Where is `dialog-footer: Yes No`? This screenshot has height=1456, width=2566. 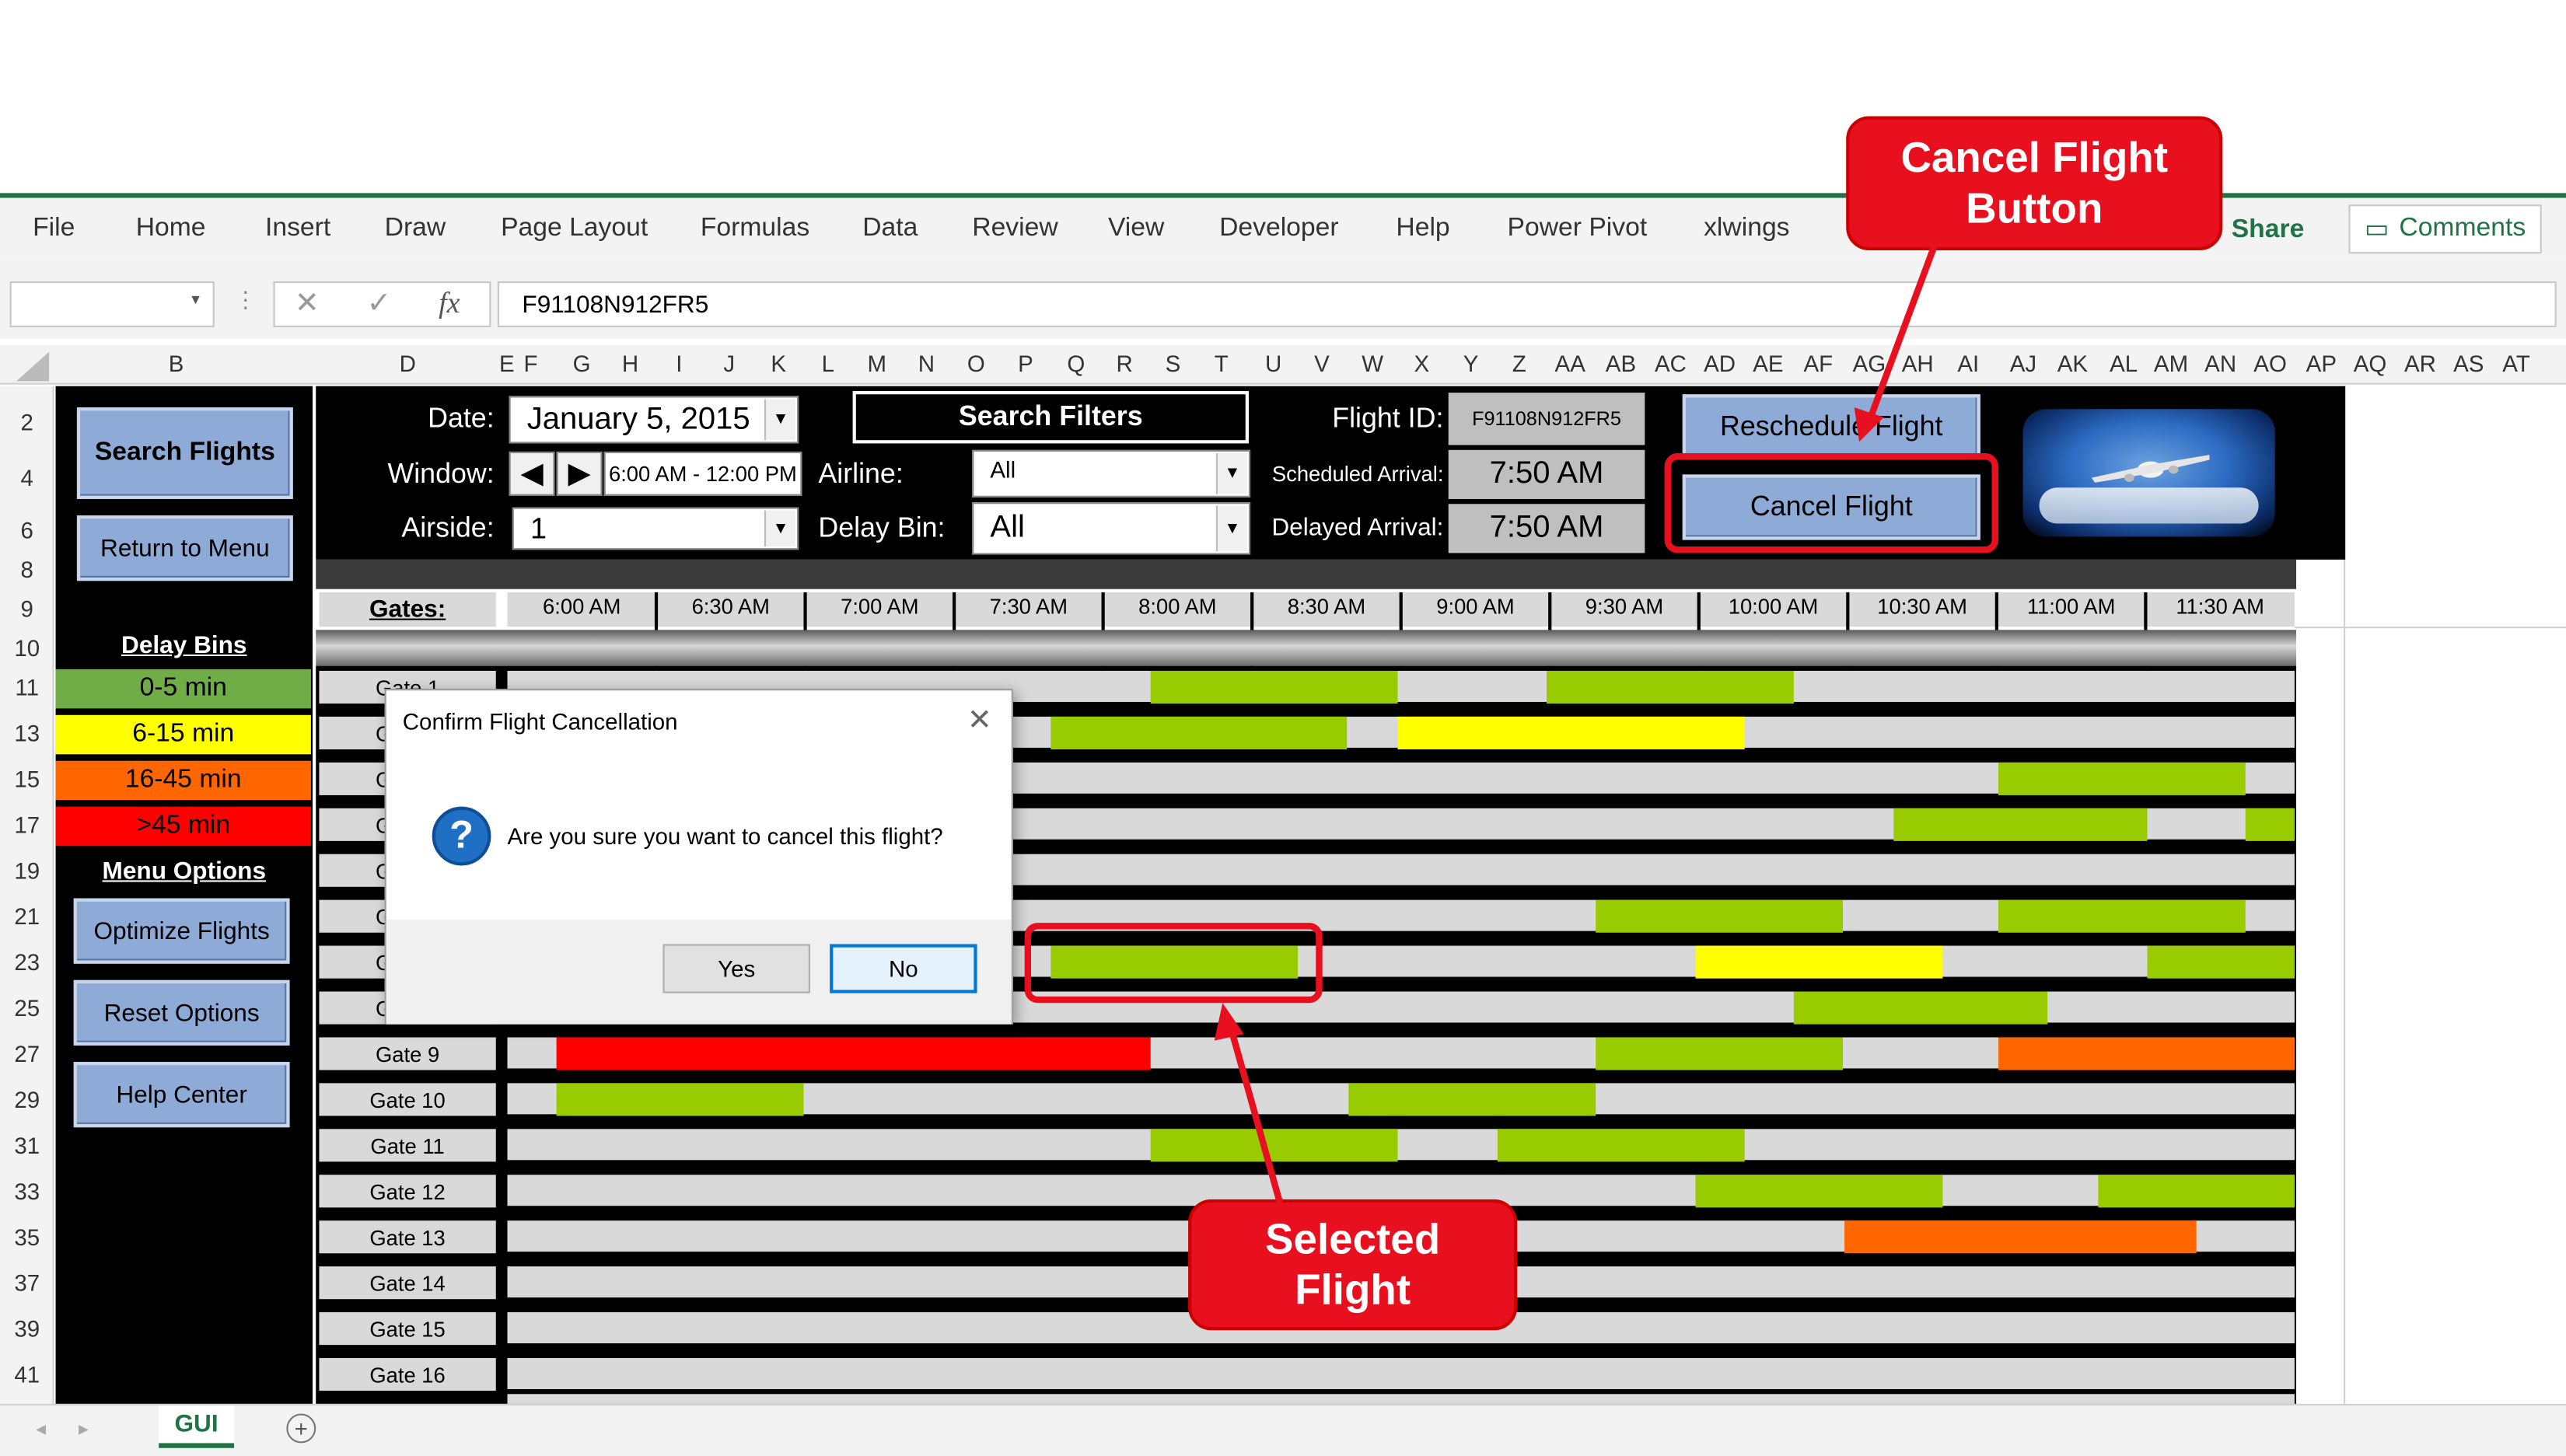
dialog-footer: Yes No is located at coordinates (699, 972).